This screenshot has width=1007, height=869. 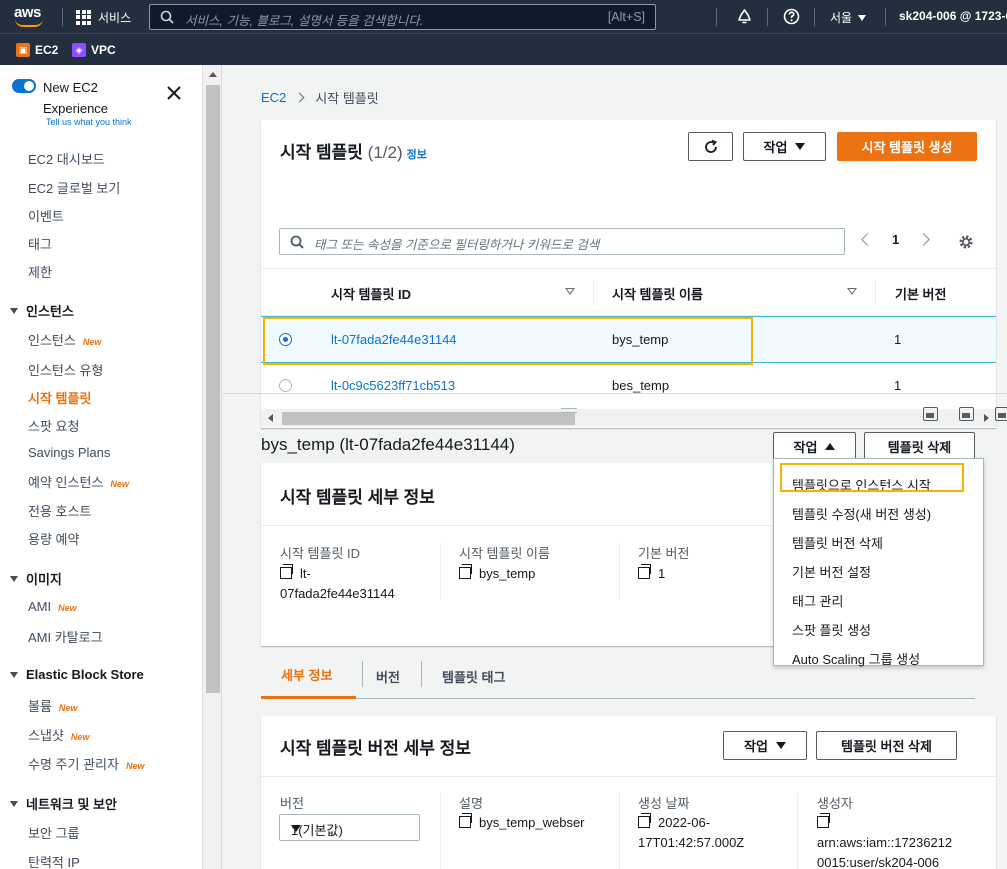 What do you see at coordinates (64, 339) in the screenshot?
I see `sidebar-item-instances: 인스턴스 New` at bounding box center [64, 339].